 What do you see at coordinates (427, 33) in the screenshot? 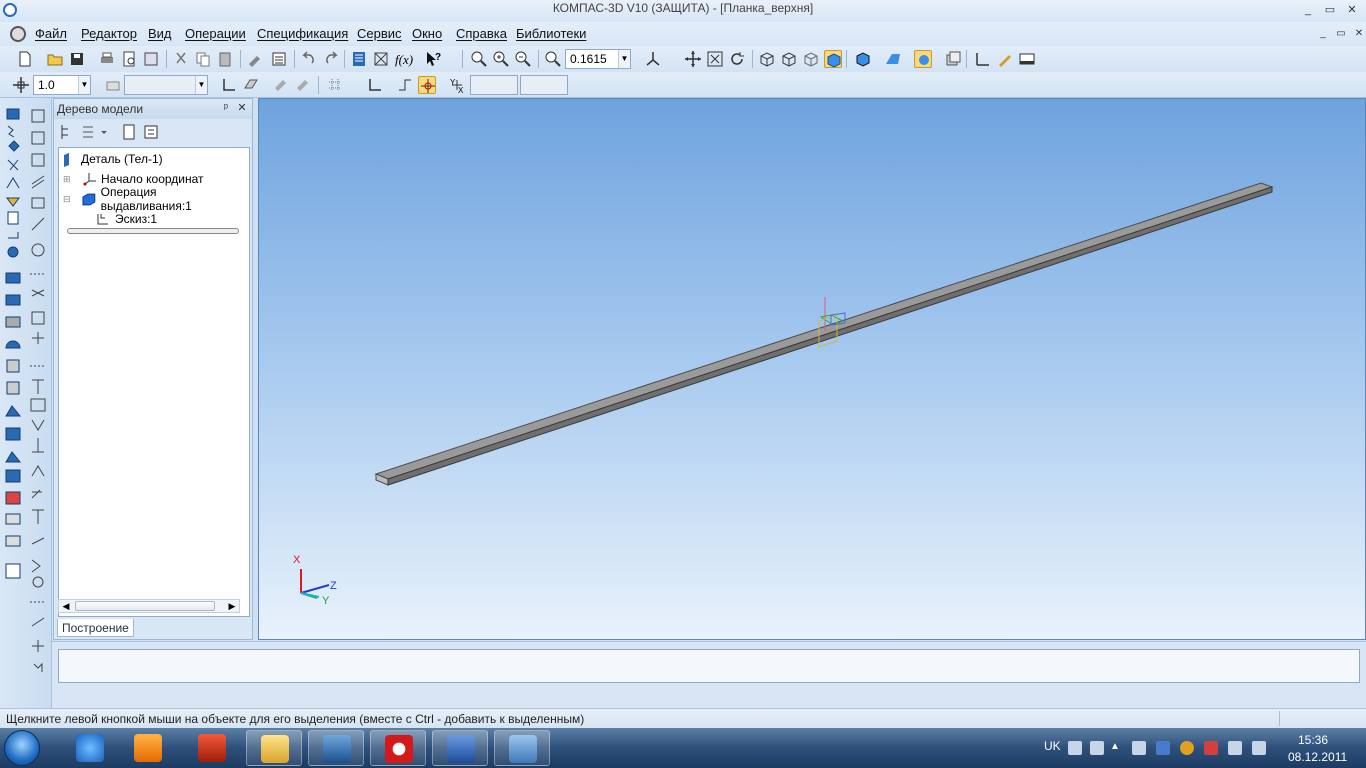
I see `menu-window: Окно` at bounding box center [427, 33].